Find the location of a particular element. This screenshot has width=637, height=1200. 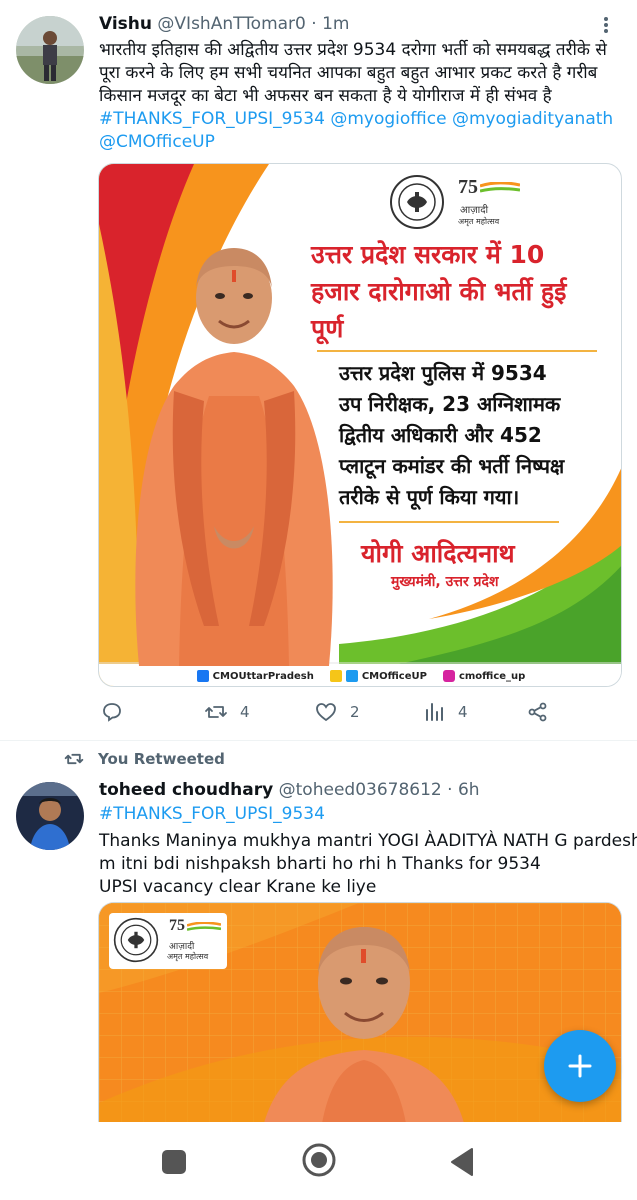

chief-minister-photo is located at coordinates (364, 1034).